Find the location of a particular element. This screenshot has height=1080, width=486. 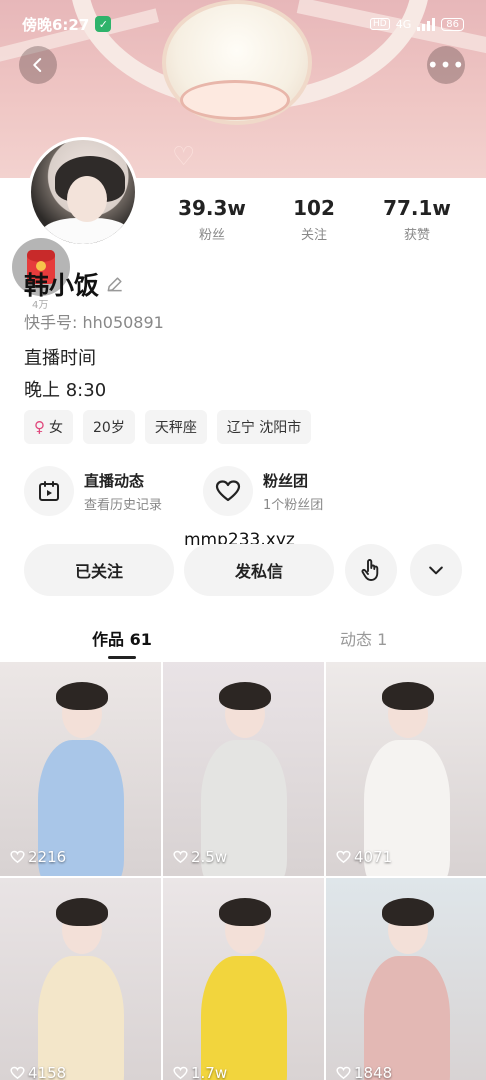

tag-location: 辽宁 沈阳市 is located at coordinates (264, 427).